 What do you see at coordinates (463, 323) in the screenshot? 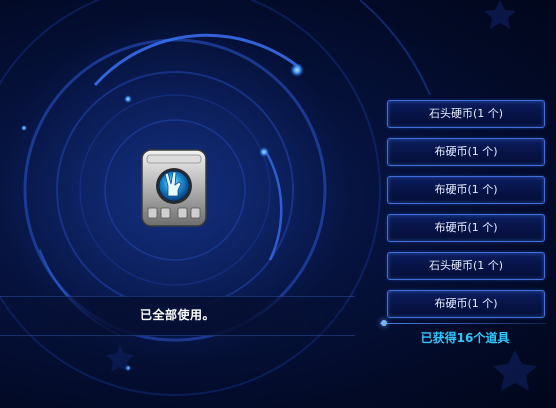
I see `summary-divider` at bounding box center [463, 323].